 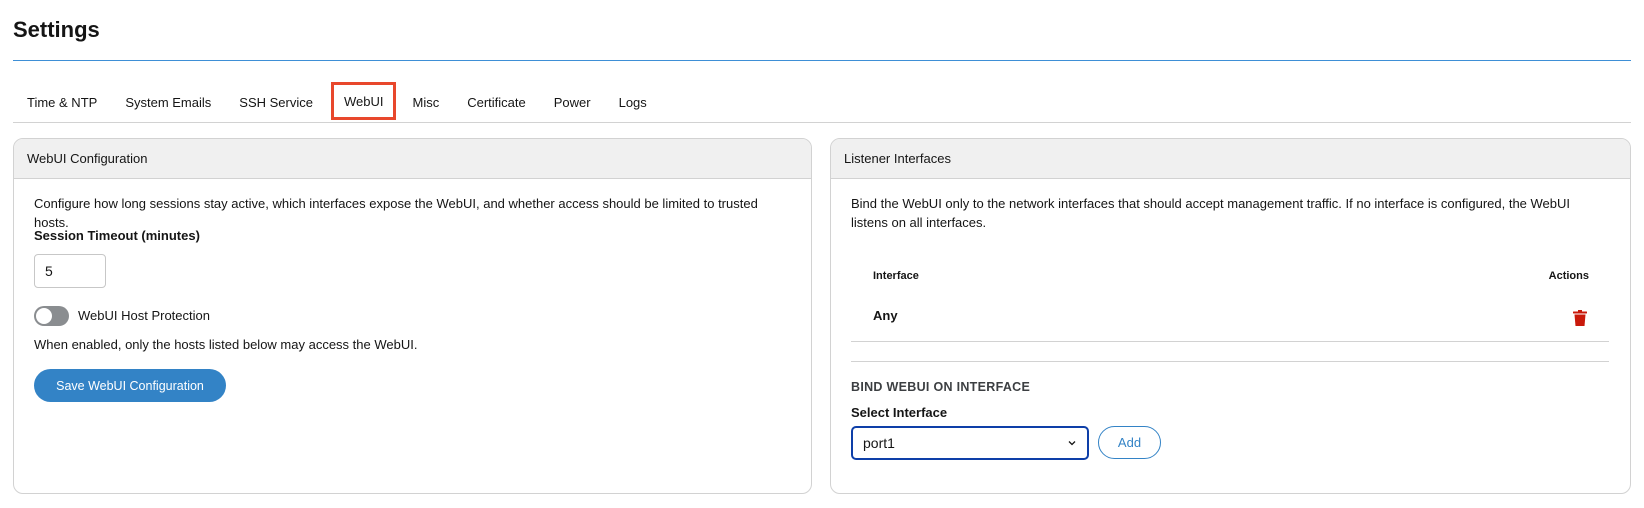 I want to click on session-timeout-input, so click(x=70, y=271).